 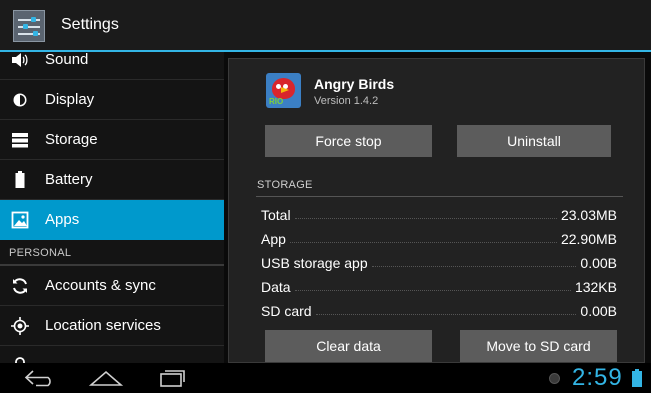 What do you see at coordinates (103, 325) in the screenshot?
I see `sidebar-item-label: Location services` at bounding box center [103, 325].